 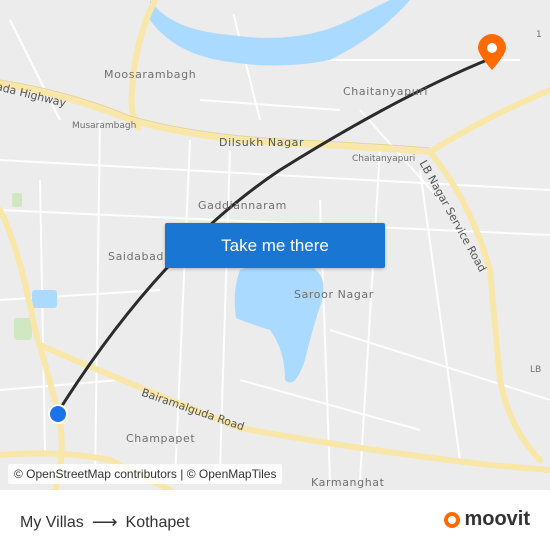 I want to click on area-label-musarambagh: Musarambagh, so click(x=104, y=126).